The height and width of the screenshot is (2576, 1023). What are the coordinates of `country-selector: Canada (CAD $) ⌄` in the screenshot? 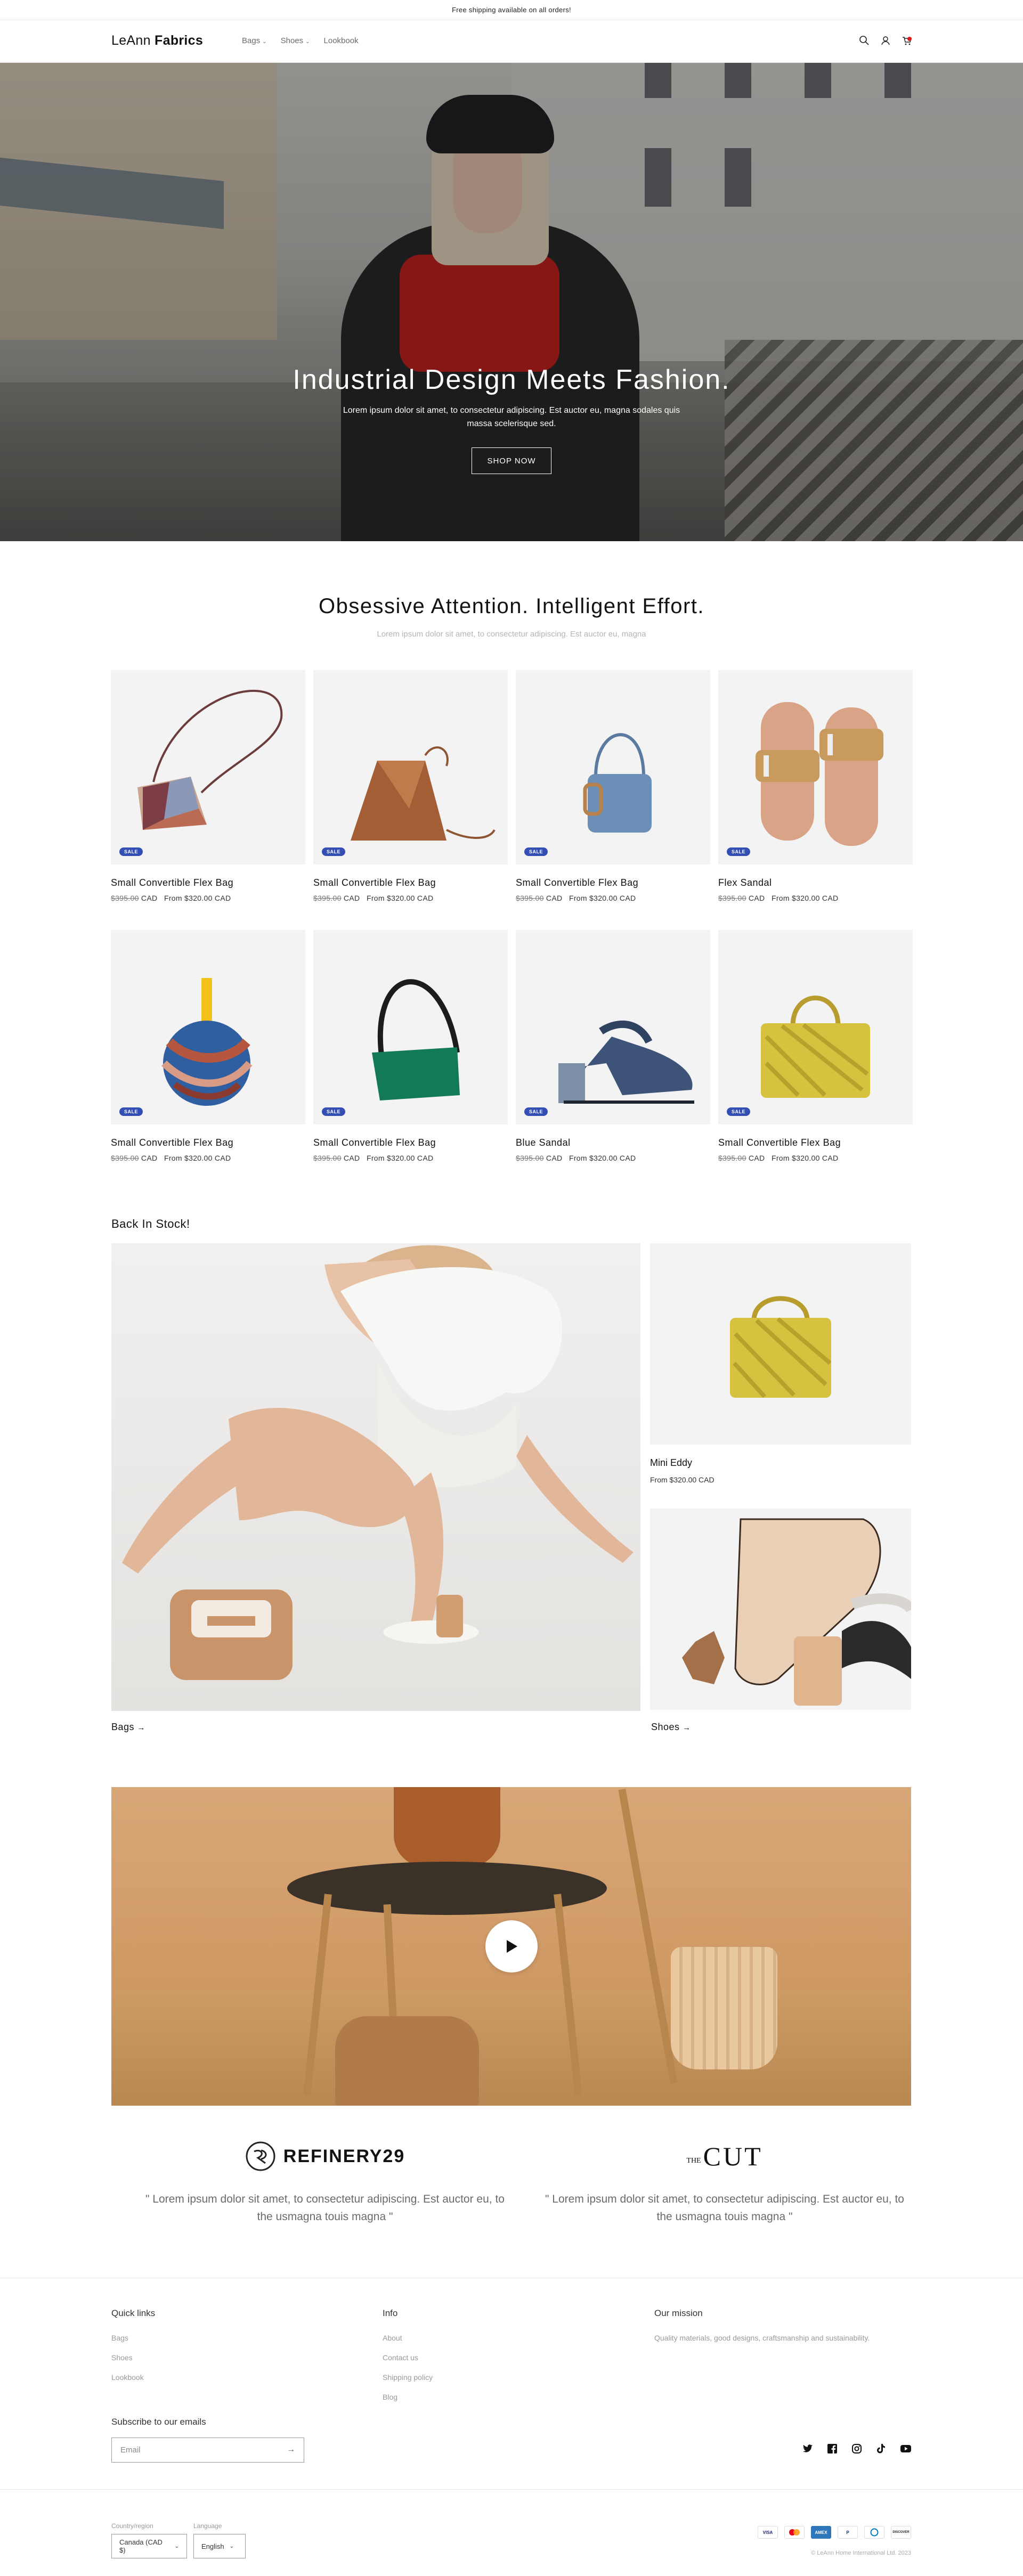 It's located at (149, 2546).